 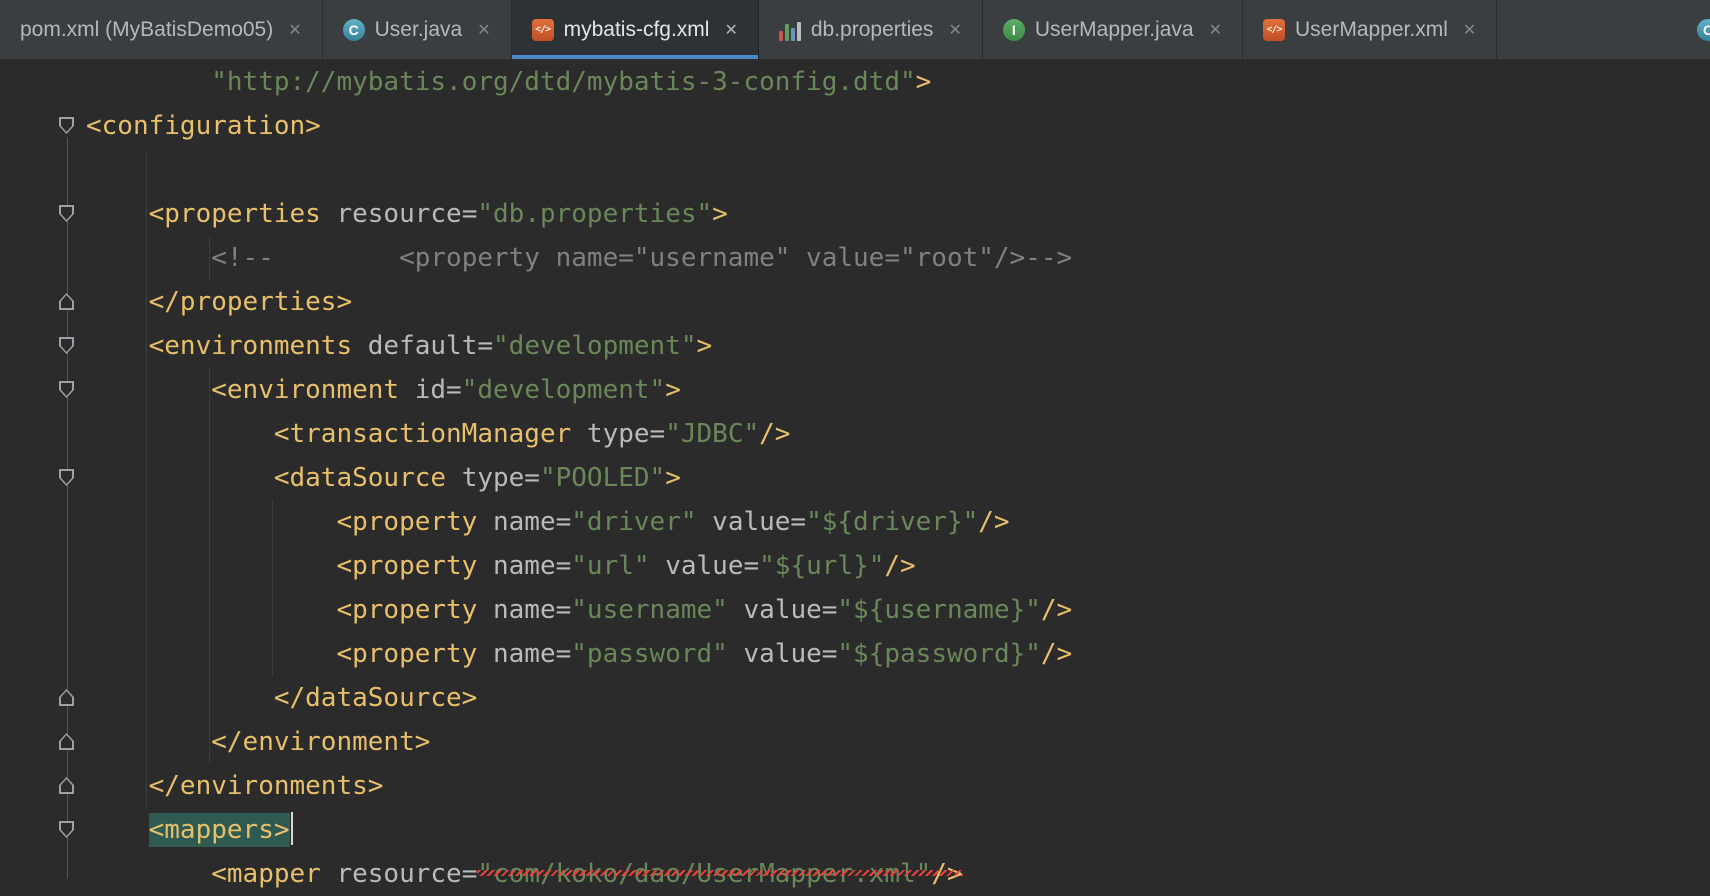 What do you see at coordinates (1013, 29) in the screenshot?
I see `interface-icon: I` at bounding box center [1013, 29].